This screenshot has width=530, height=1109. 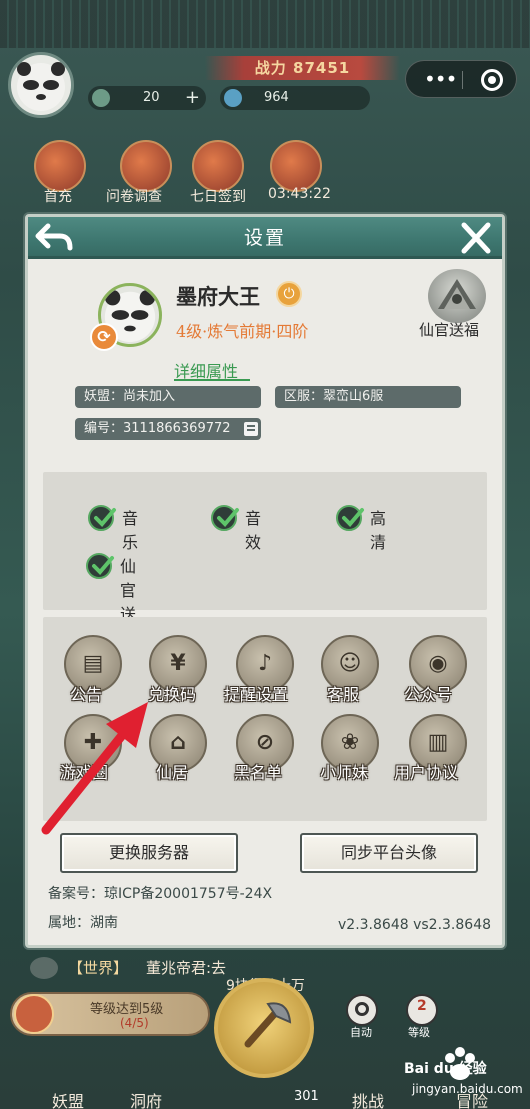 What do you see at coordinates (160, 894) in the screenshot?
I see `icp-record: 备案号：琼ICP备20001757号-24X` at bounding box center [160, 894].